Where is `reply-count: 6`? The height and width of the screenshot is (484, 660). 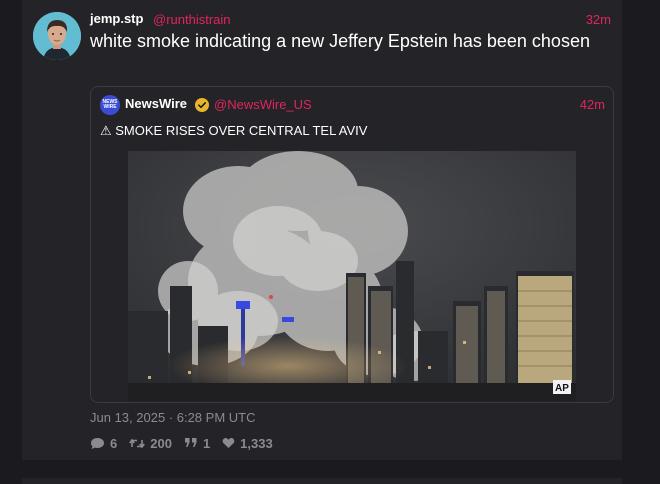 reply-count: 6 is located at coordinates (114, 443).